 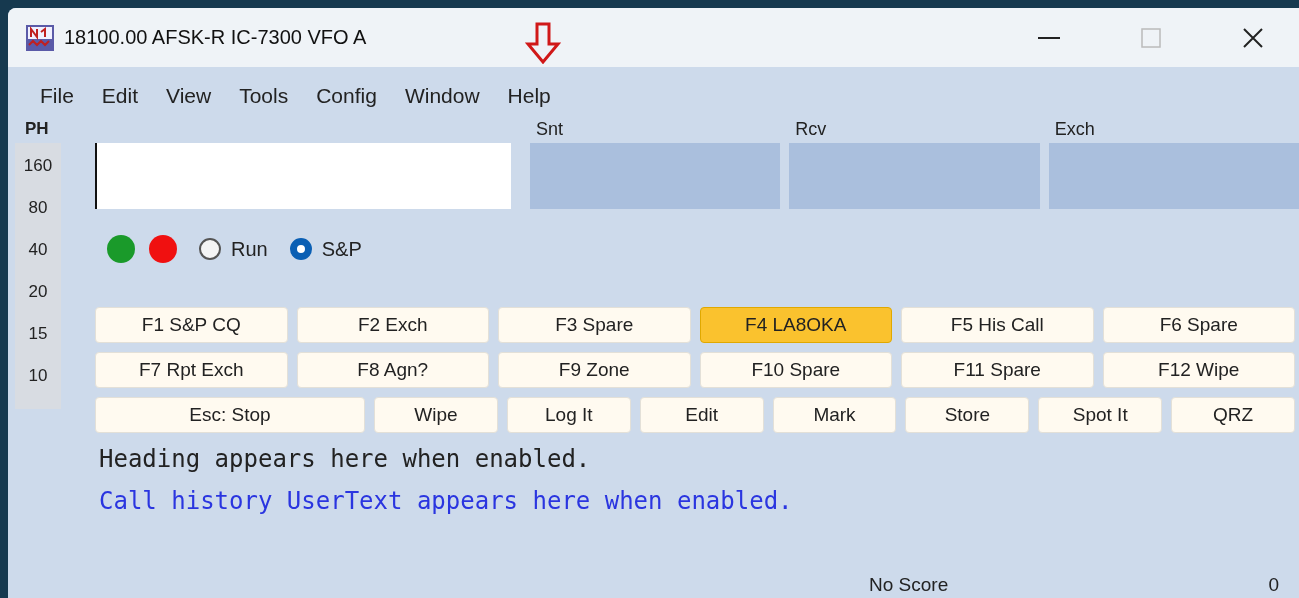 I want to click on function-key-button: F9 Zone, so click(x=594, y=370).